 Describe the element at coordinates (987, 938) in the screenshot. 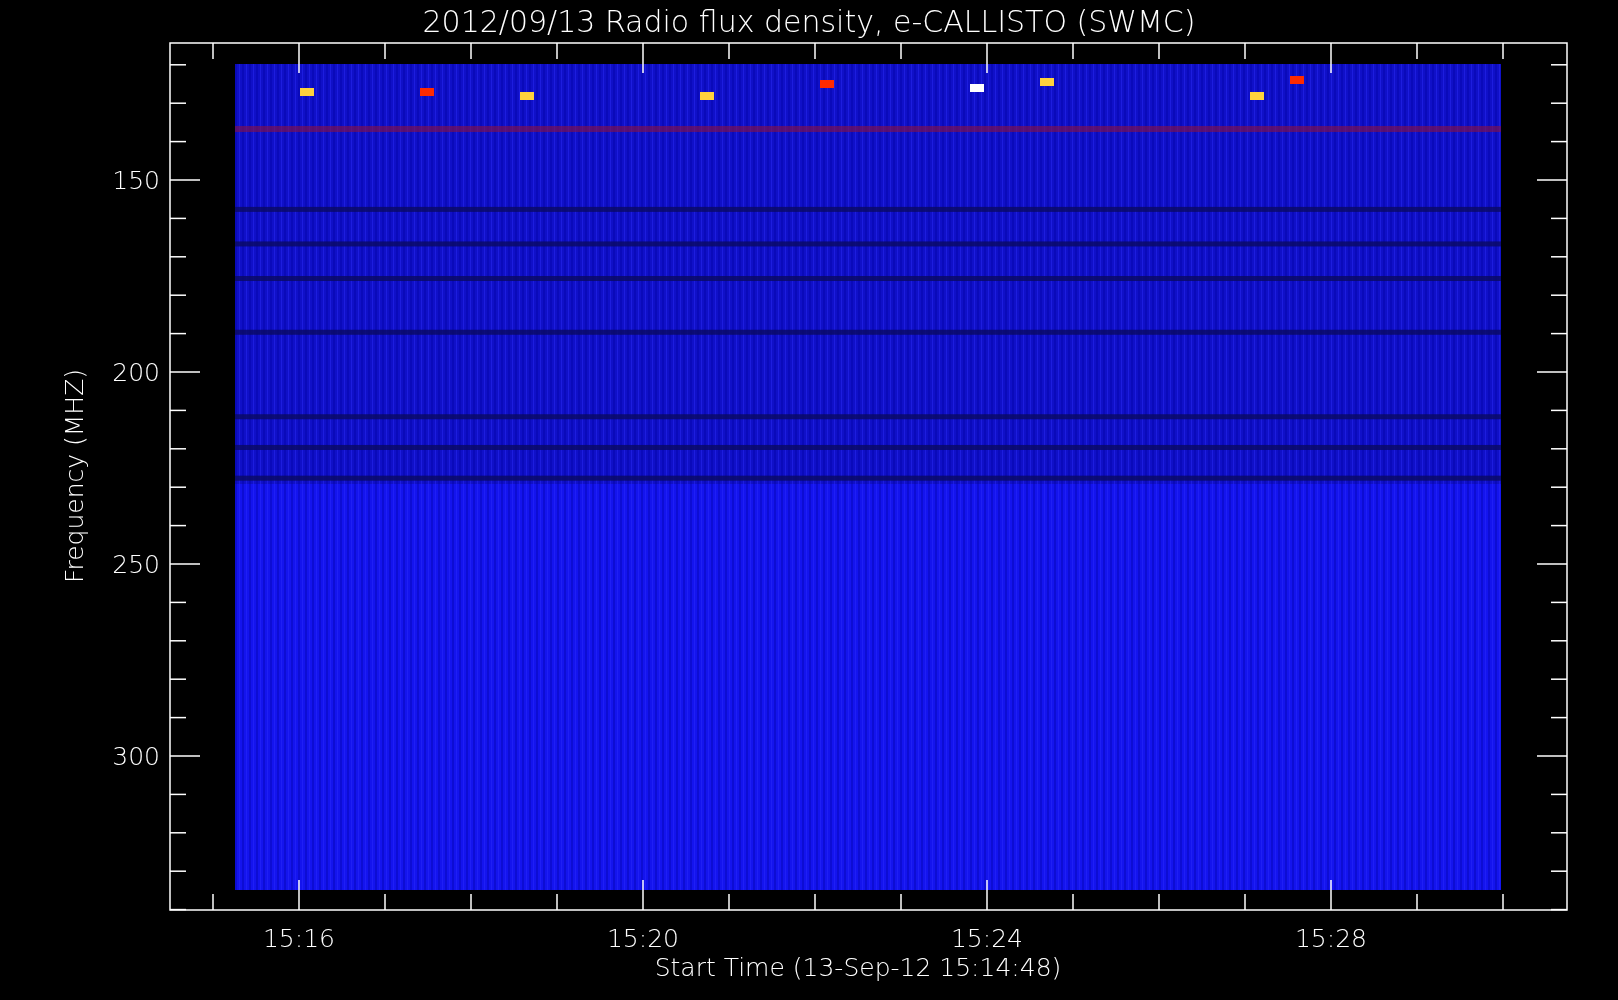

I see `x-tick-label: 15:24` at that location.